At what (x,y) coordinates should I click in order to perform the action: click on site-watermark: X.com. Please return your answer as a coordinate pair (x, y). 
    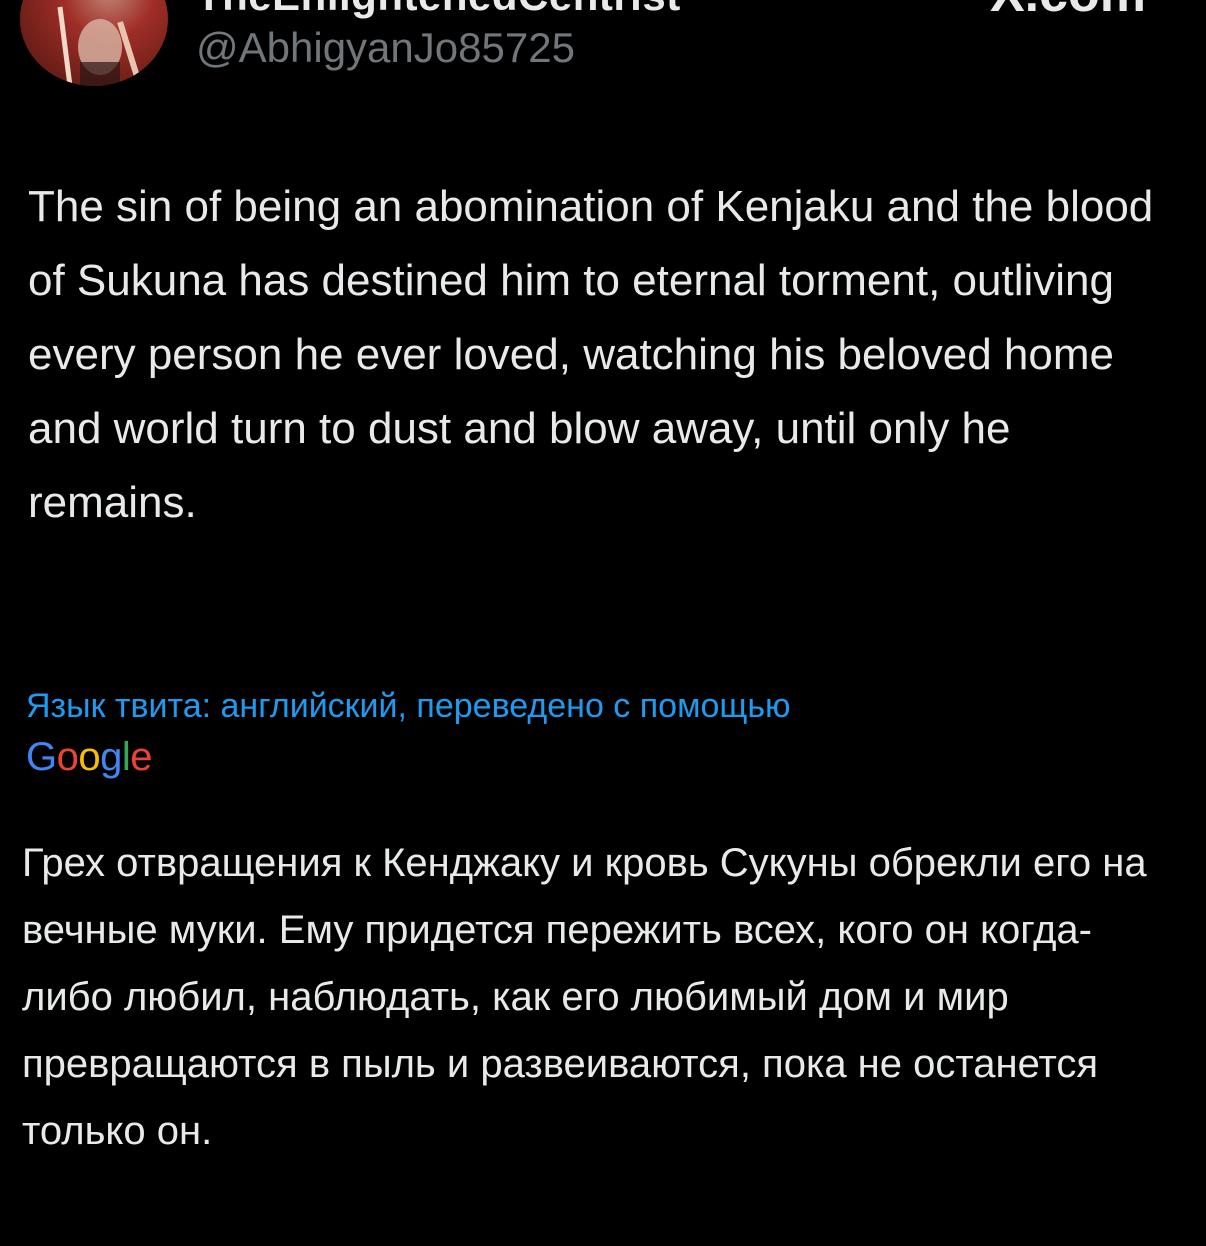
    Looking at the image, I should click on (1068, 12).